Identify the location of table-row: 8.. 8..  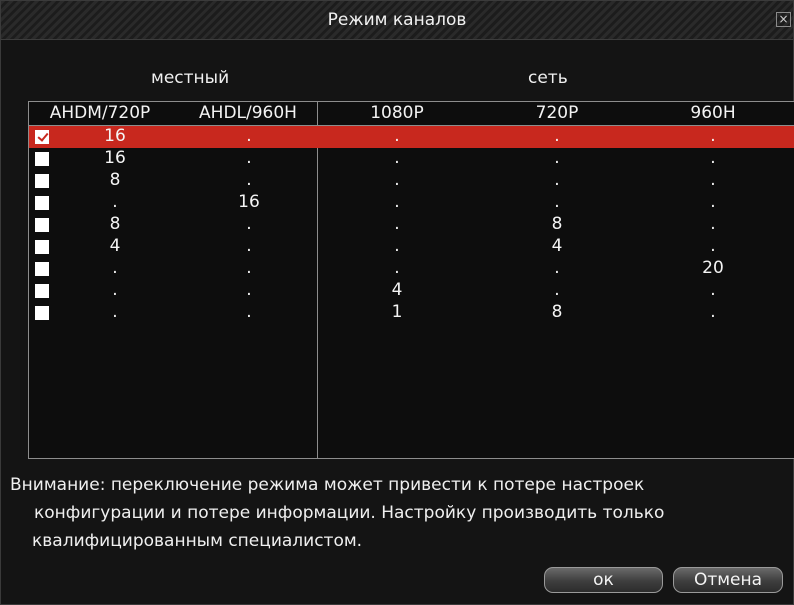
(411, 225).